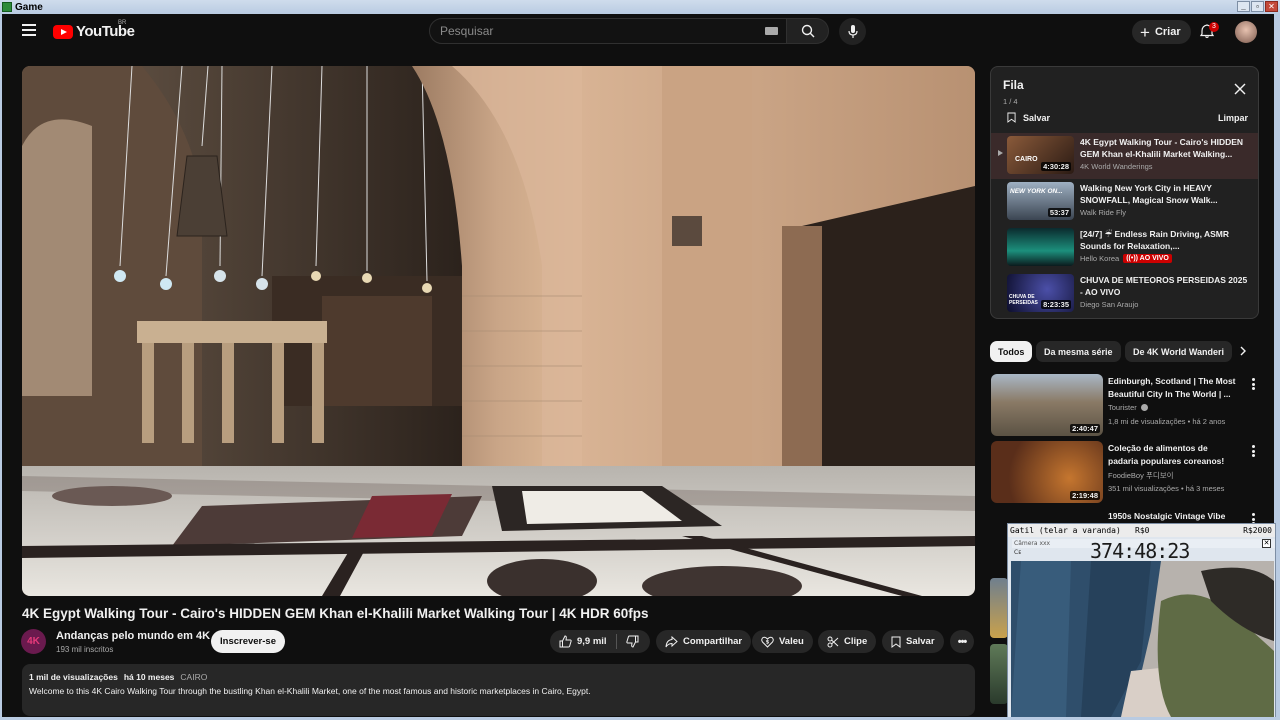 The width and height of the screenshot is (1280, 720). What do you see at coordinates (1000, 153) in the screenshot?
I see `now-playing-icon` at bounding box center [1000, 153].